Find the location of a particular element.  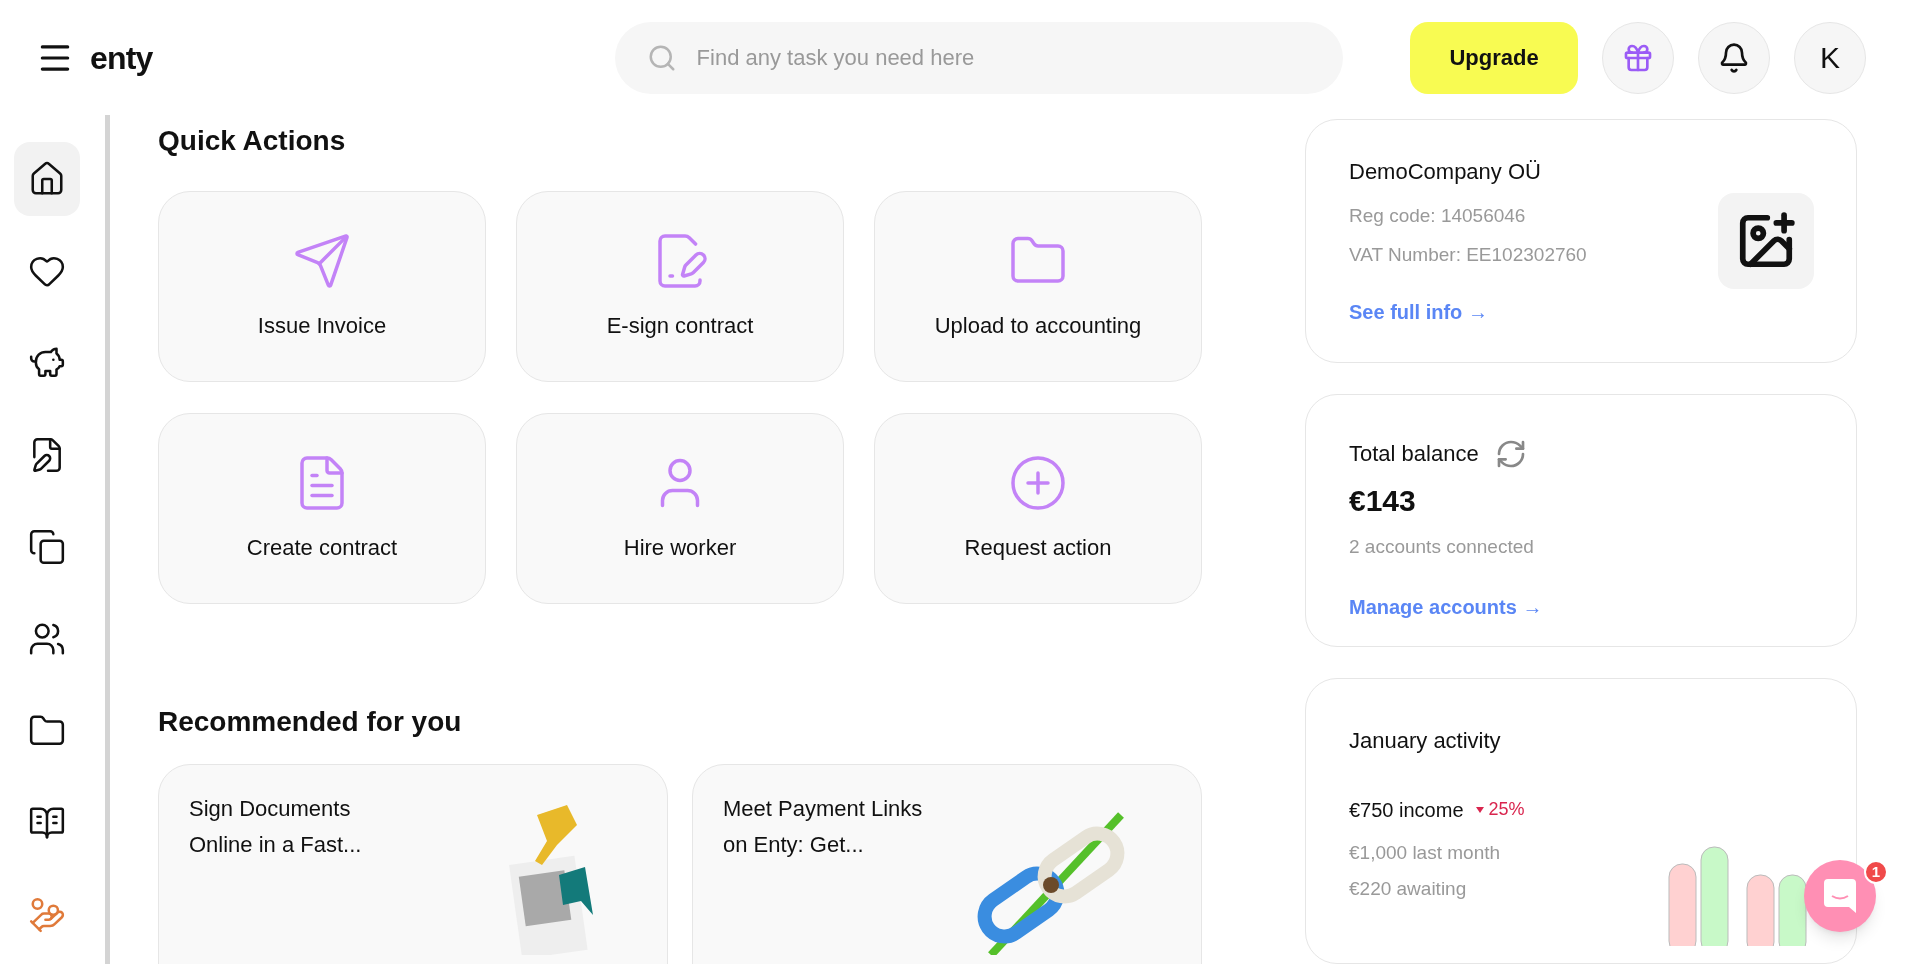

section-title: Quick Actions is located at coordinates (252, 141).